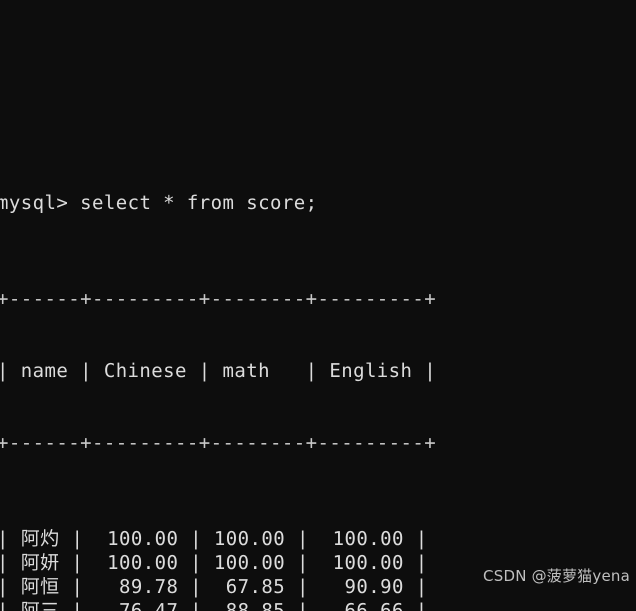  What do you see at coordinates (318, 605) in the screenshot?
I see `table-row: | 阿三 | 76.47 | 88.85 | 66.66 |` at bounding box center [318, 605].